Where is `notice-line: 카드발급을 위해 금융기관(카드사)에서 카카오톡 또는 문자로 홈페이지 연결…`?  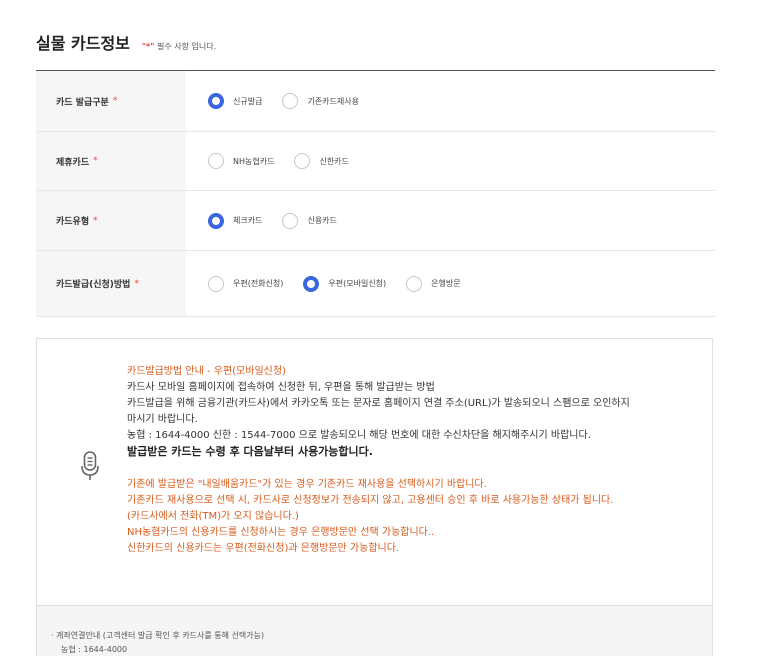
notice-line: 카드발급을 위해 금융기관(카드사)에서 카카오톡 또는 문자로 홈페이지 연결… is located at coordinates (378, 403).